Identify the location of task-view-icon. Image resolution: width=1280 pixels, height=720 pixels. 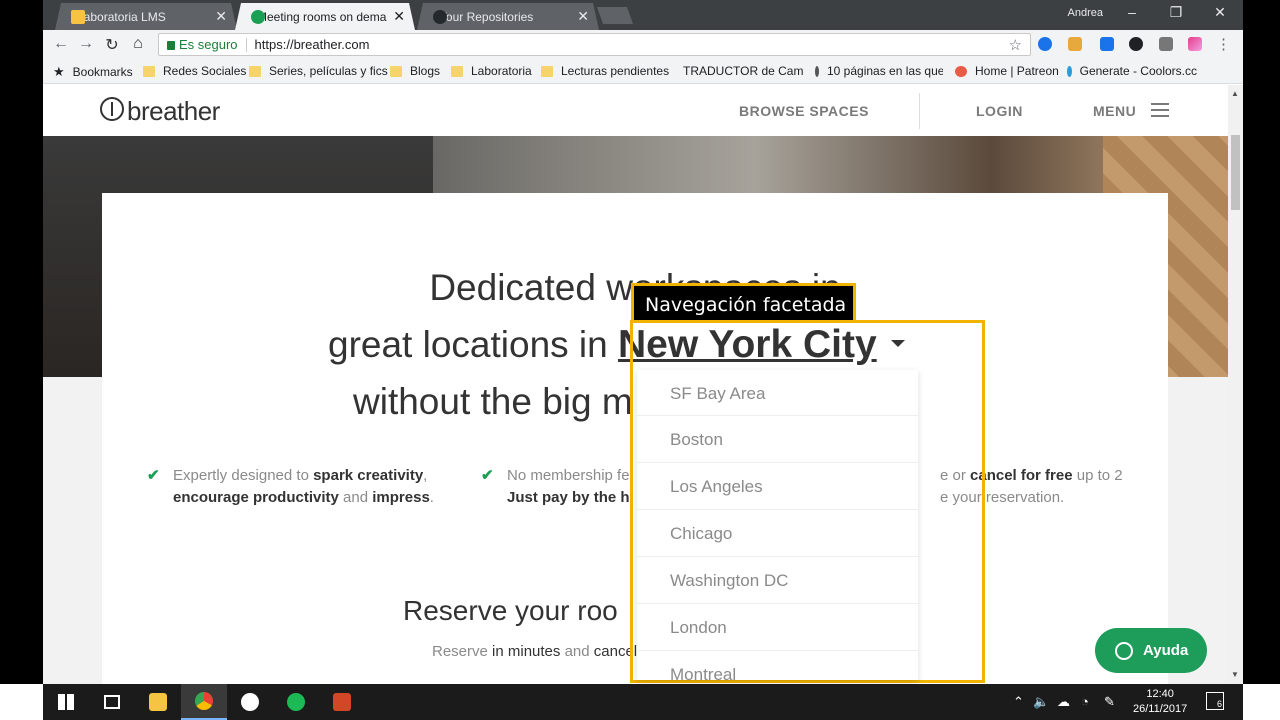
(112, 702).